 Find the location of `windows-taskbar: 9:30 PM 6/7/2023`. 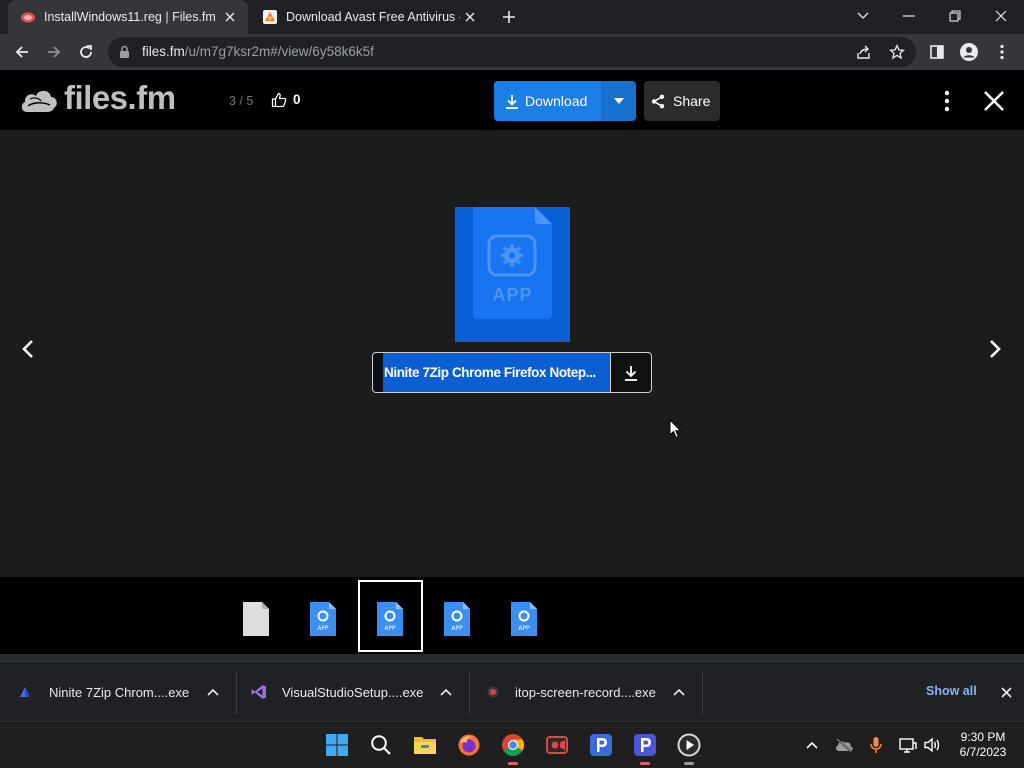

windows-taskbar: 9:30 PM 6/7/2023 is located at coordinates (512, 744).